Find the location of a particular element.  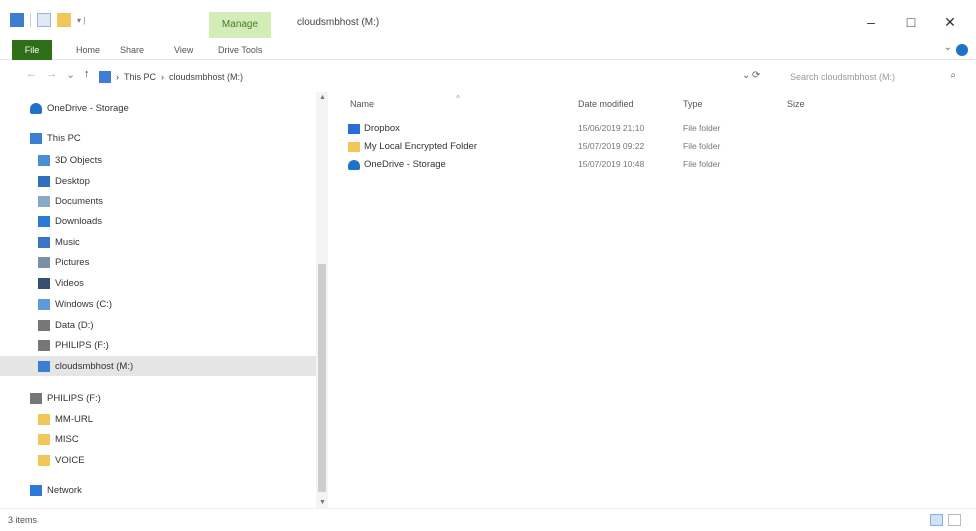

up-button: ↑ is located at coordinates (87, 74).